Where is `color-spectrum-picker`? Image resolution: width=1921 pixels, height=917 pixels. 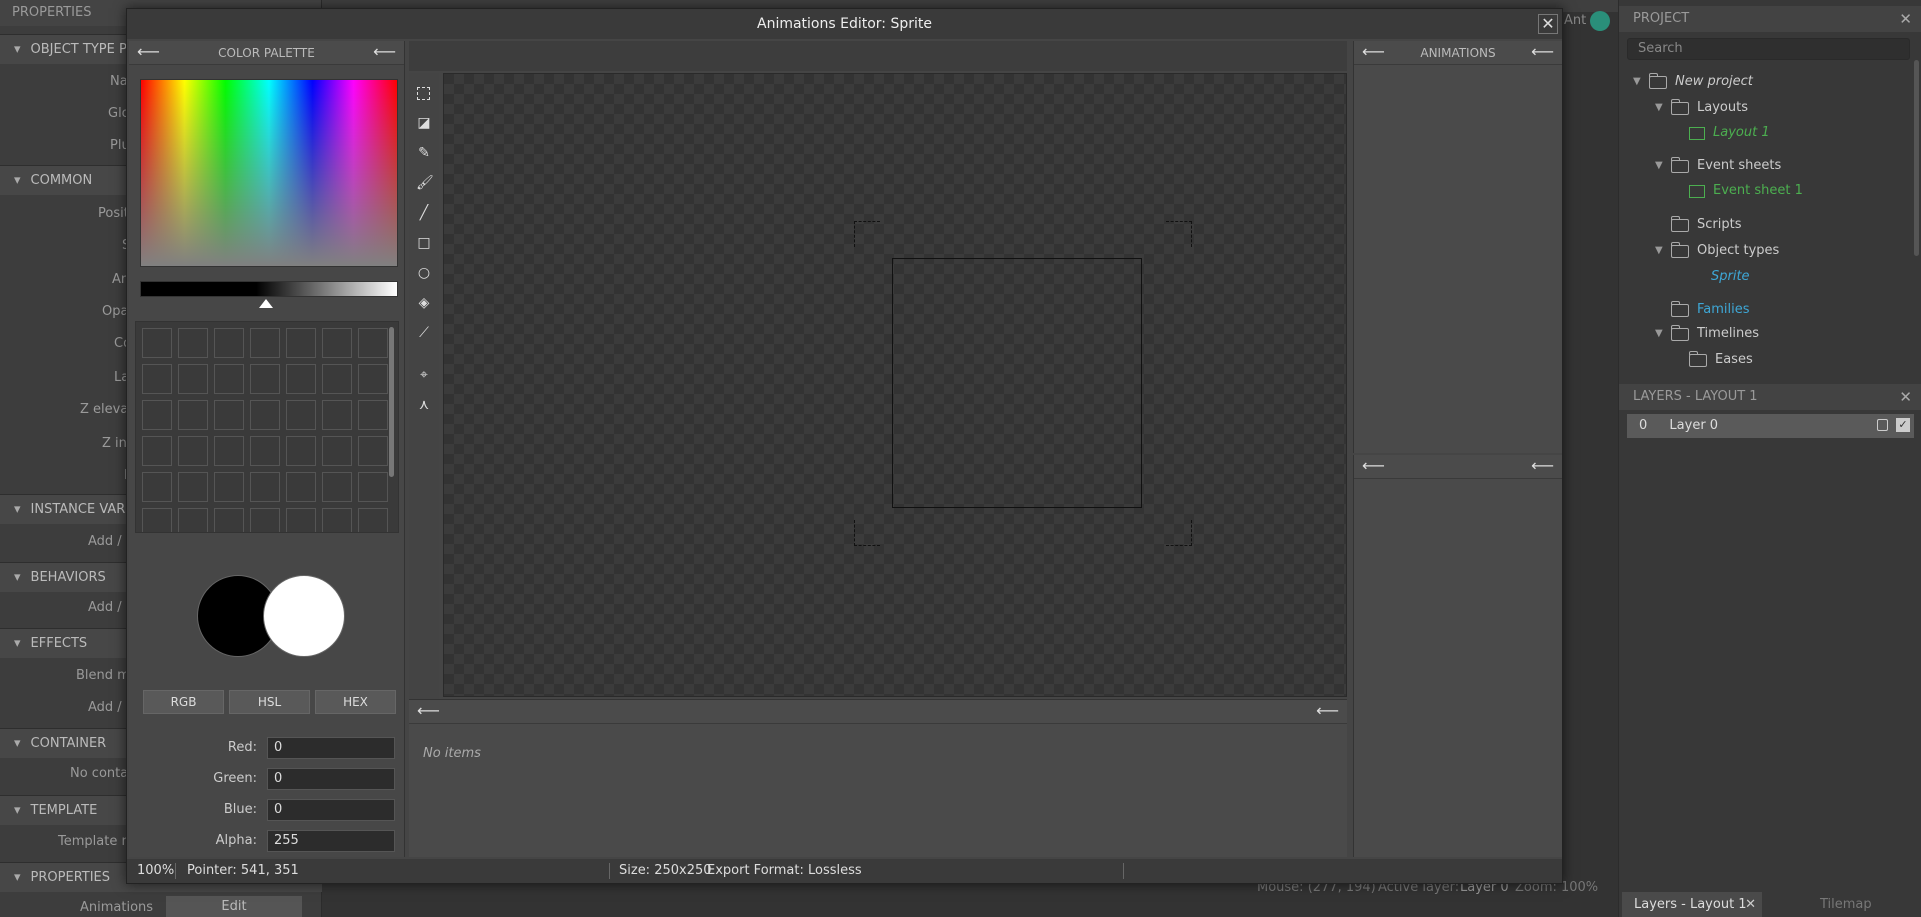
color-spectrum-picker is located at coordinates (269, 173).